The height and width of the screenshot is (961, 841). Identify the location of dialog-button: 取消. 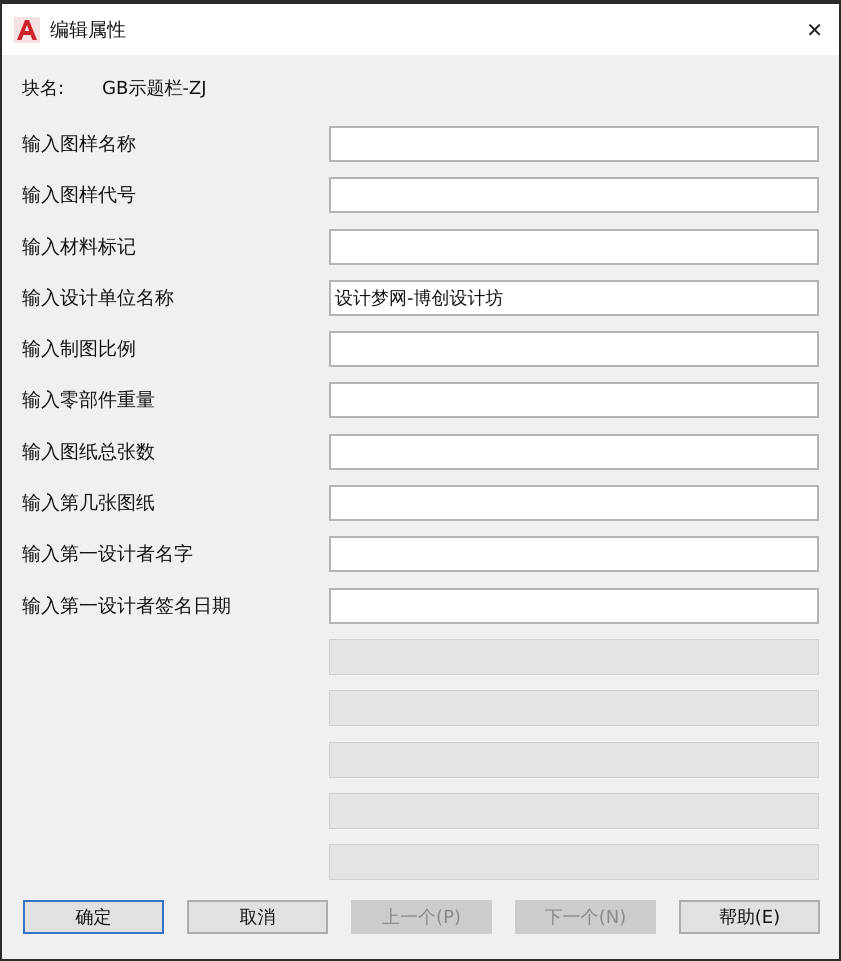
(257, 917).